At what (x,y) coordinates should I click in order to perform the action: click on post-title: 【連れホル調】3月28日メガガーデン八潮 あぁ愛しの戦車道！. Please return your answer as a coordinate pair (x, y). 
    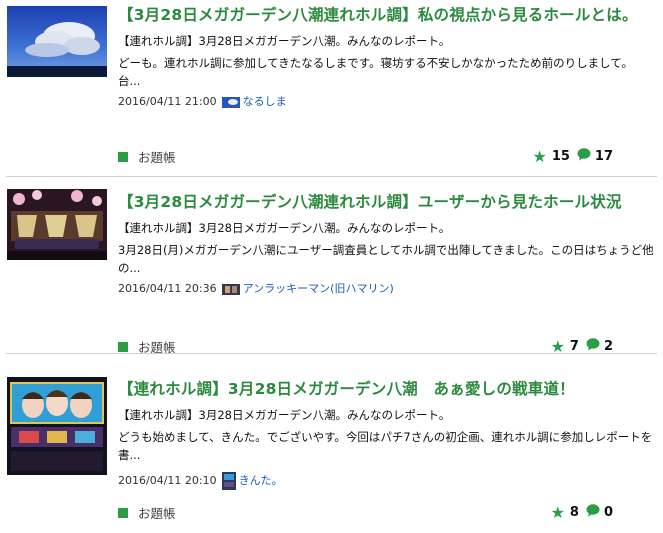
    Looking at the image, I should click on (386, 389).